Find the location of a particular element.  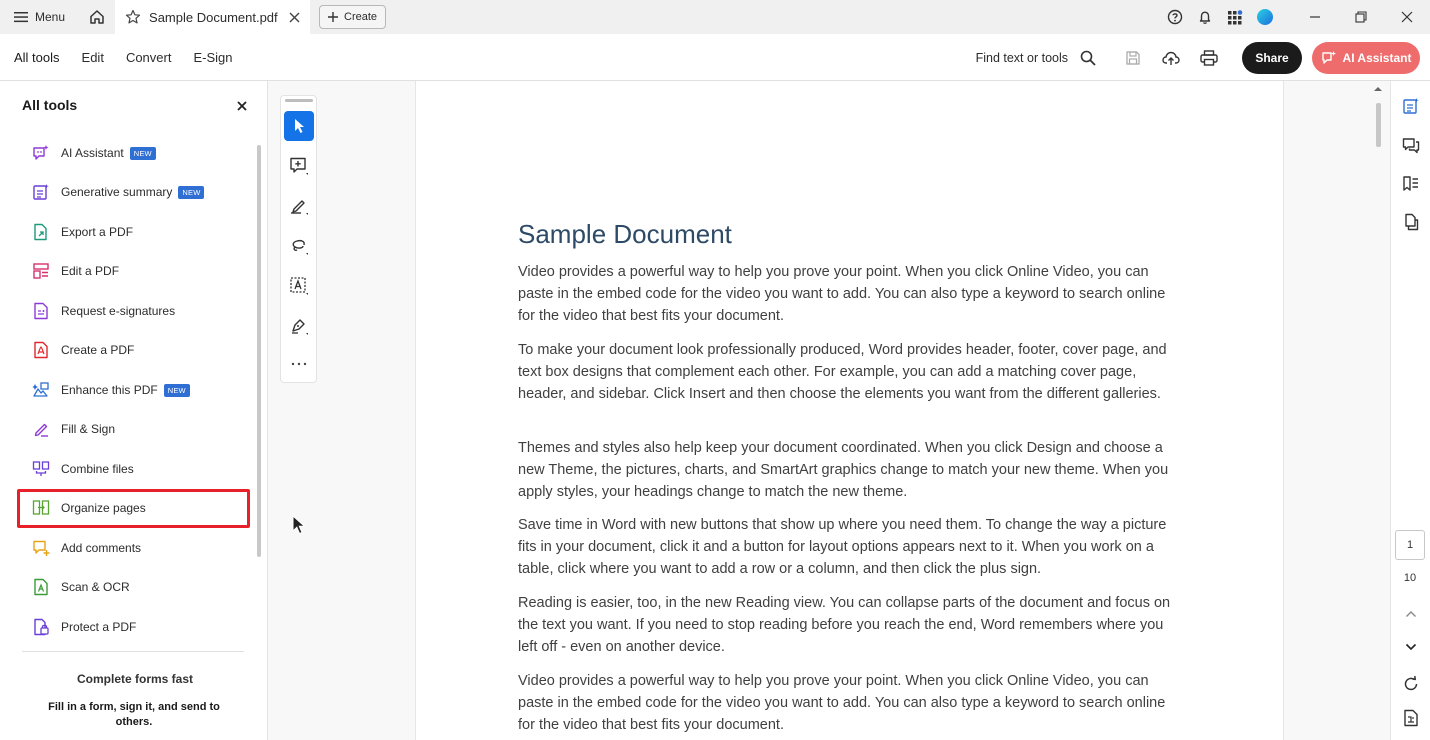

document-tab: Sample Document.pdf is located at coordinates (213, 17).